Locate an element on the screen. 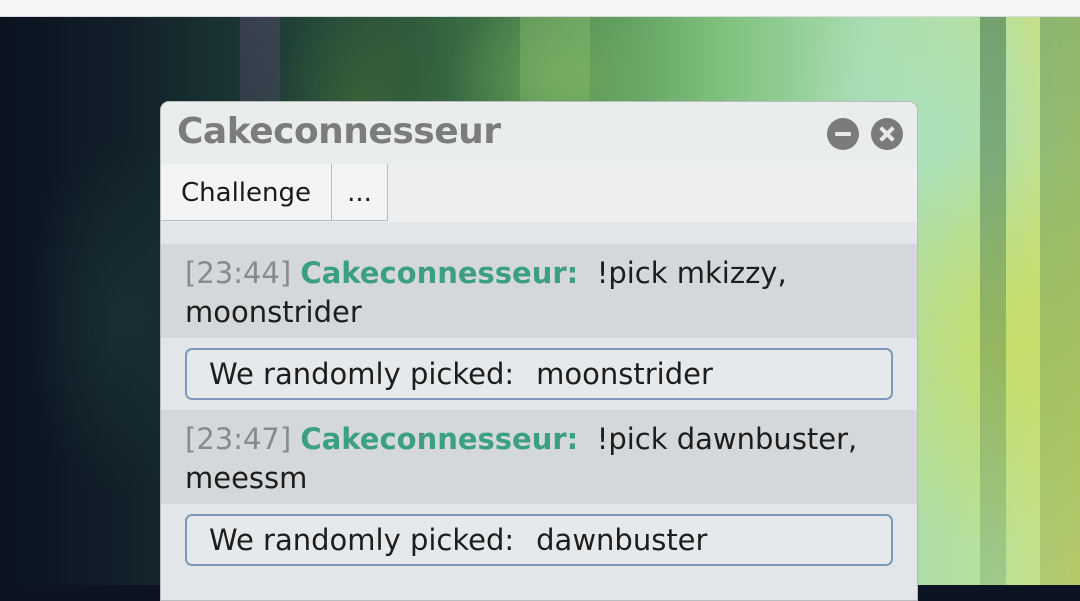 The image size is (1080, 601). pick-result-value: dawnbuster is located at coordinates (622, 540).